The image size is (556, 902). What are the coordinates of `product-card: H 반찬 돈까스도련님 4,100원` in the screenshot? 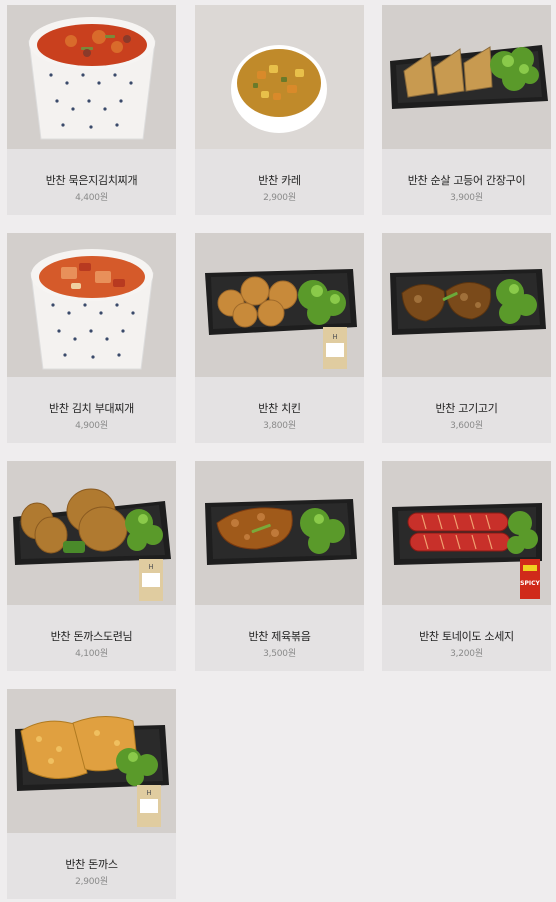 It's located at (91, 566).